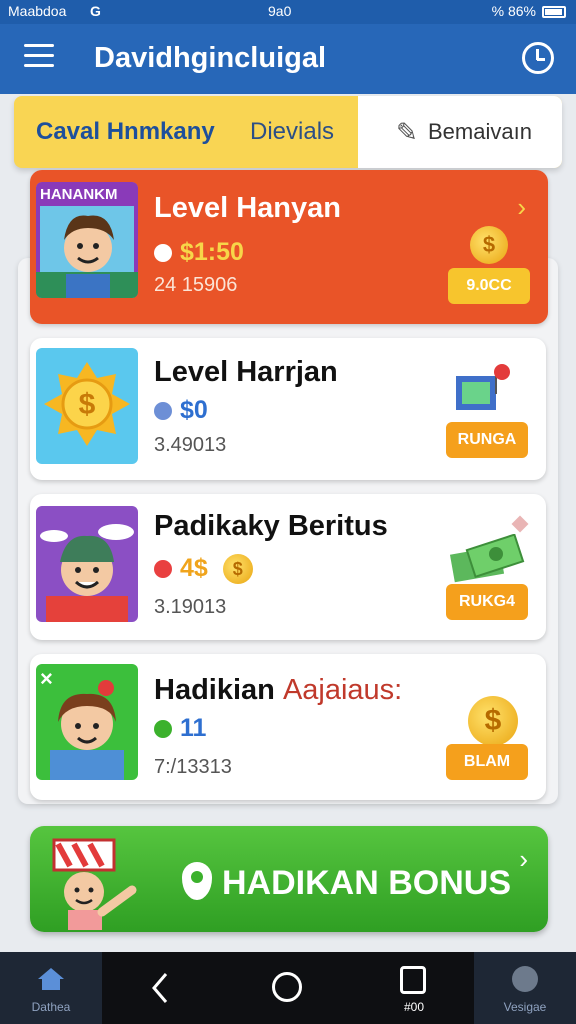 This screenshot has width=576, height=1024. I want to click on reward-value: 4$ $, so click(203, 569).